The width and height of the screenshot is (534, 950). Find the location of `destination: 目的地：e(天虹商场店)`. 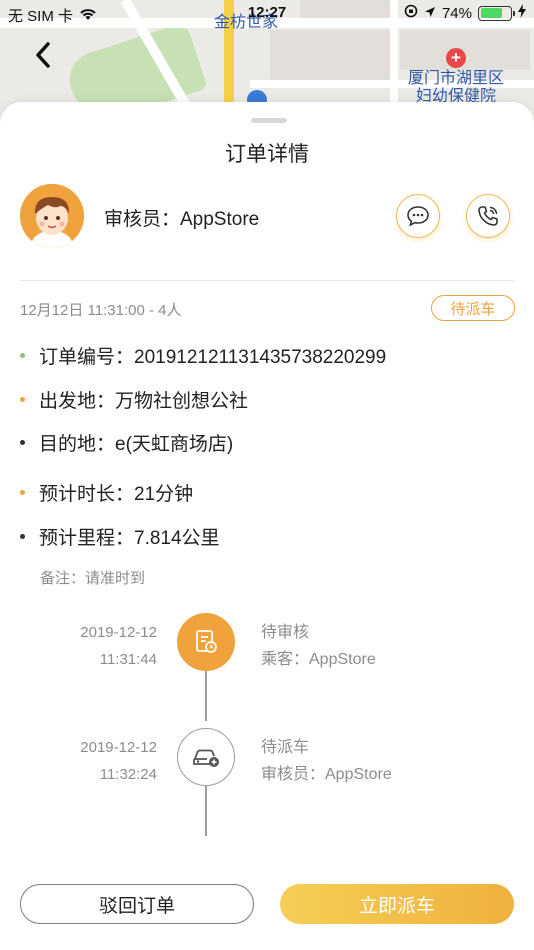

destination: 目的地：e(天虹商场店) is located at coordinates (136, 444).